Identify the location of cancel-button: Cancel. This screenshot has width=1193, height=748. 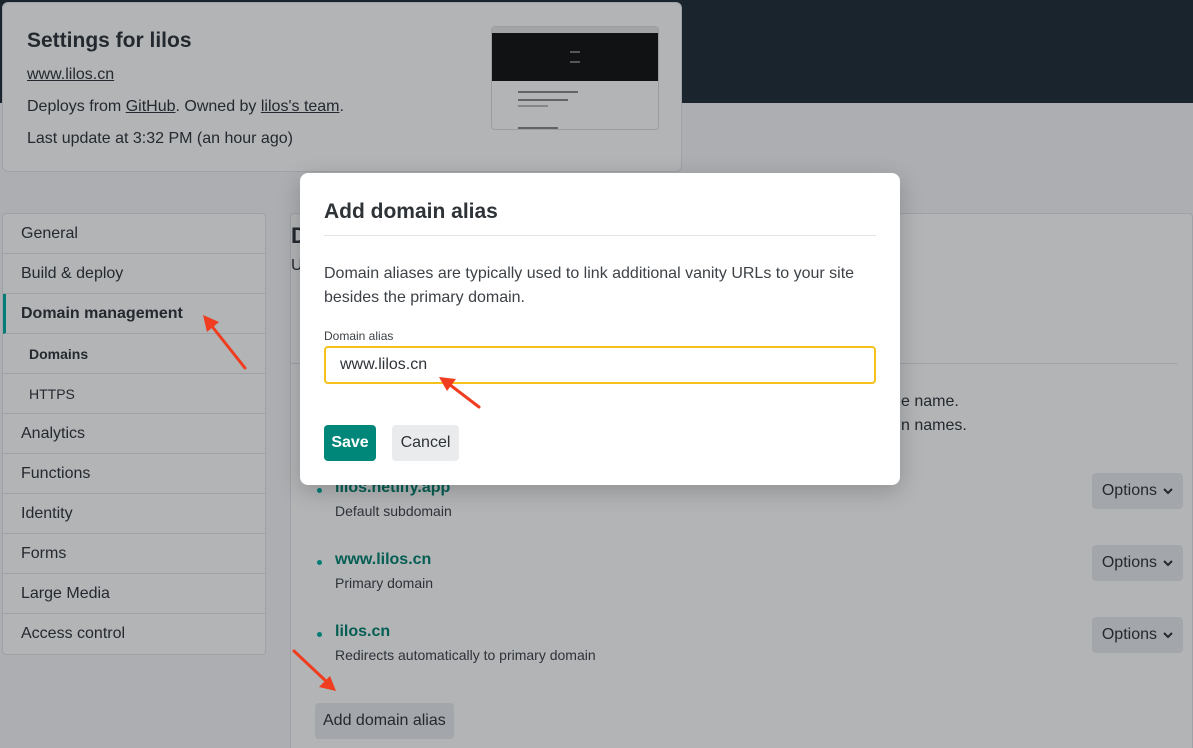
(425, 443).